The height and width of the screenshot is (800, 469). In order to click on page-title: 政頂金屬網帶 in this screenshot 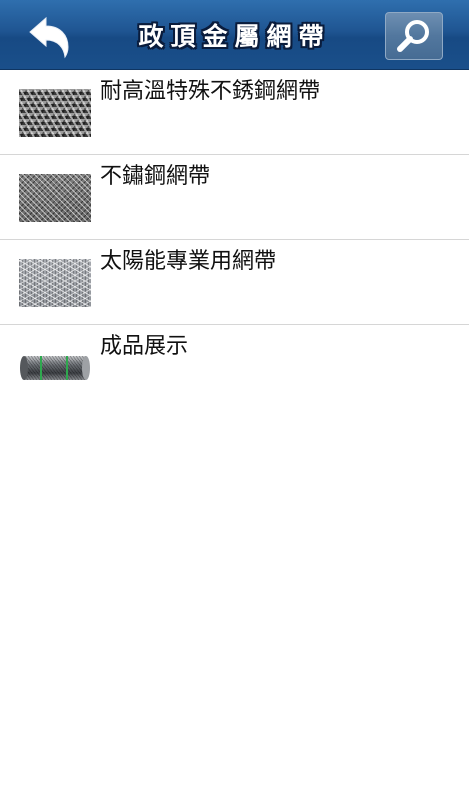, I will do `click(234, 36)`.